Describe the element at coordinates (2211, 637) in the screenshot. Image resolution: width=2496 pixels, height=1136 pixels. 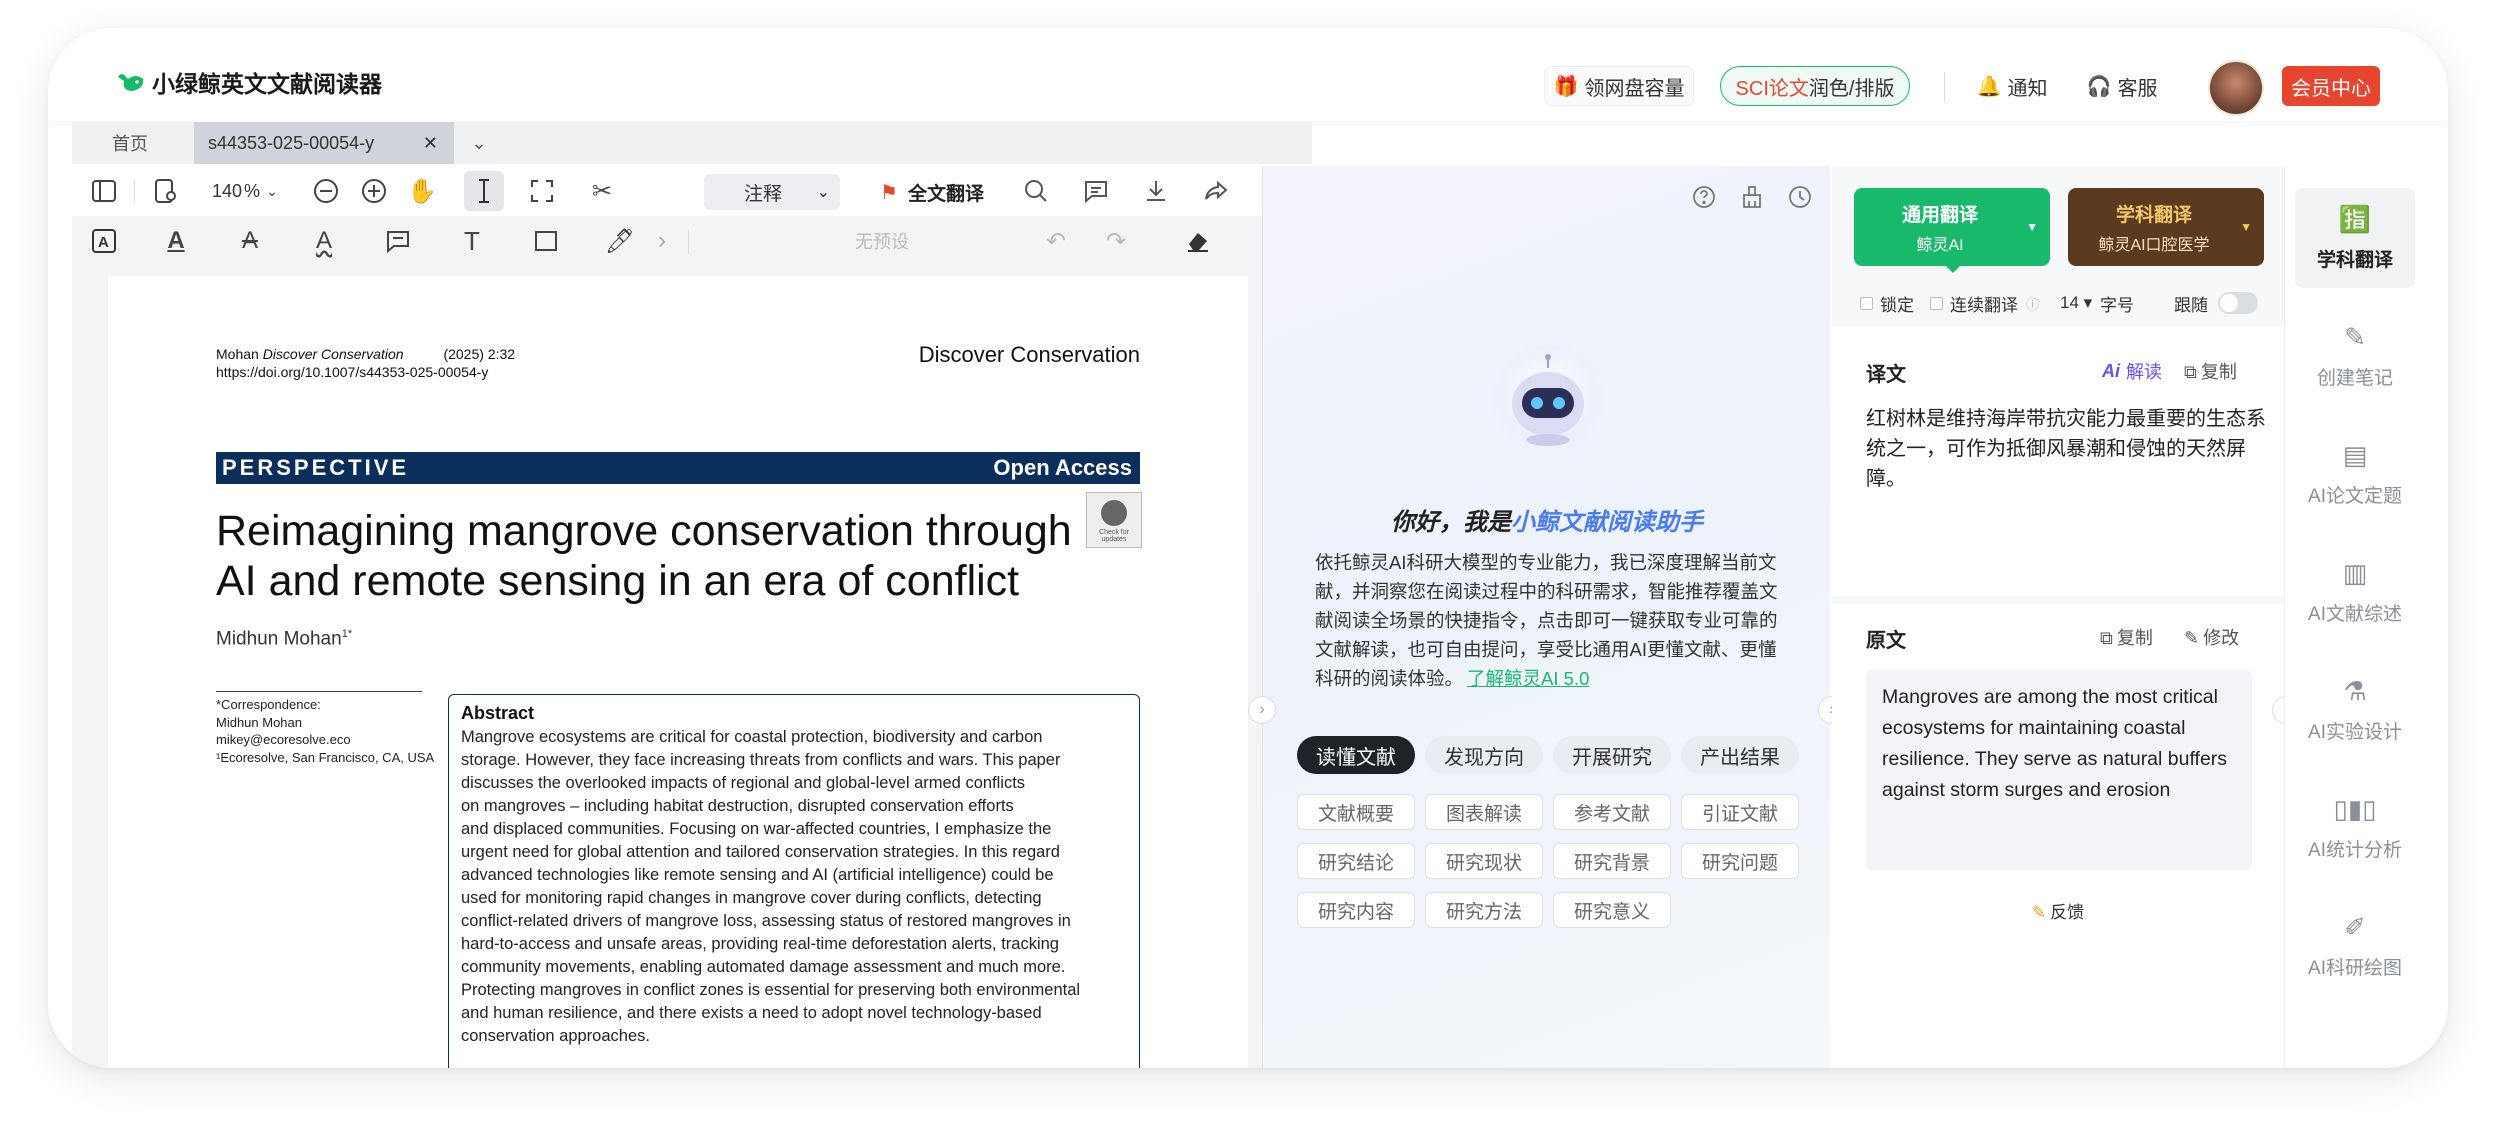
I see `edit-original-button: ✎ 修改` at that location.